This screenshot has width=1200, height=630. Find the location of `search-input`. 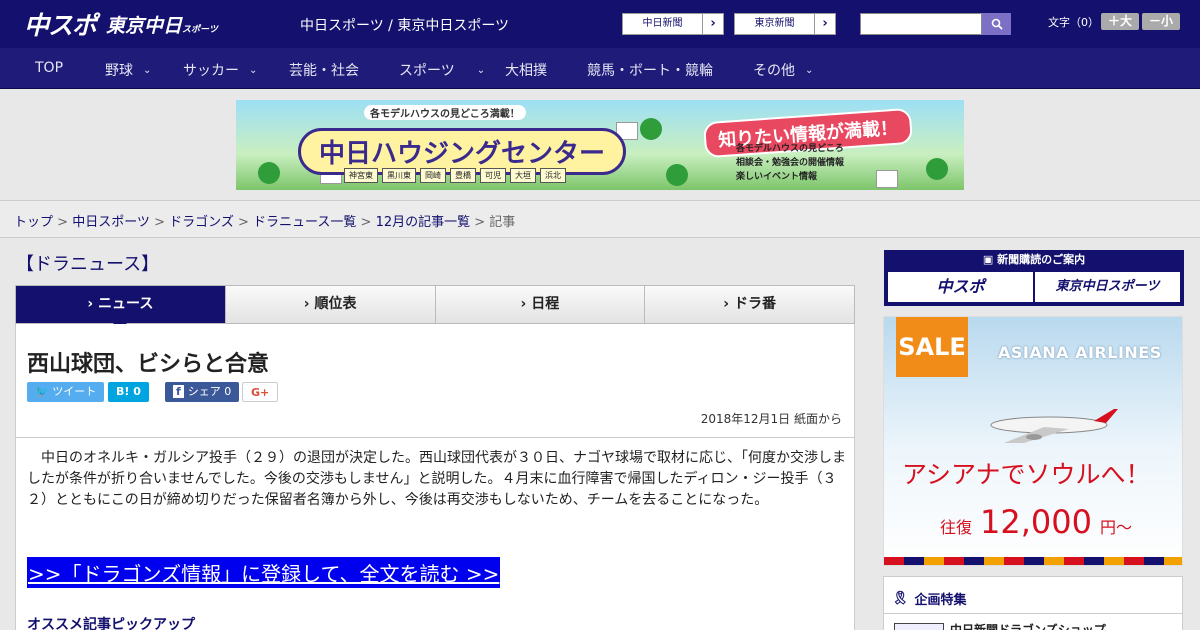

search-input is located at coordinates (921, 24).